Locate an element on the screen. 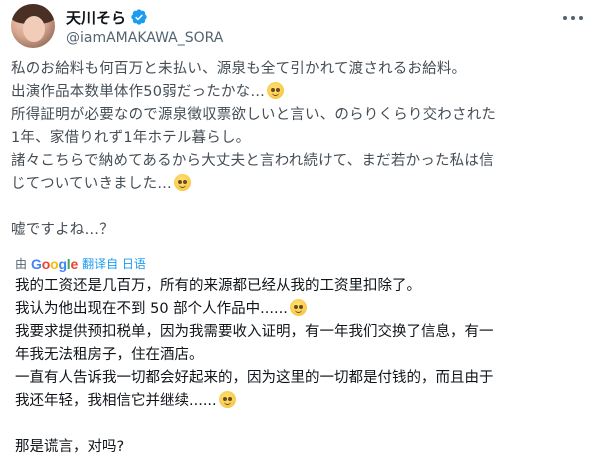 This screenshot has width=601, height=463. original-line: 嘘ですよね…？ is located at coordinates (62, 230).